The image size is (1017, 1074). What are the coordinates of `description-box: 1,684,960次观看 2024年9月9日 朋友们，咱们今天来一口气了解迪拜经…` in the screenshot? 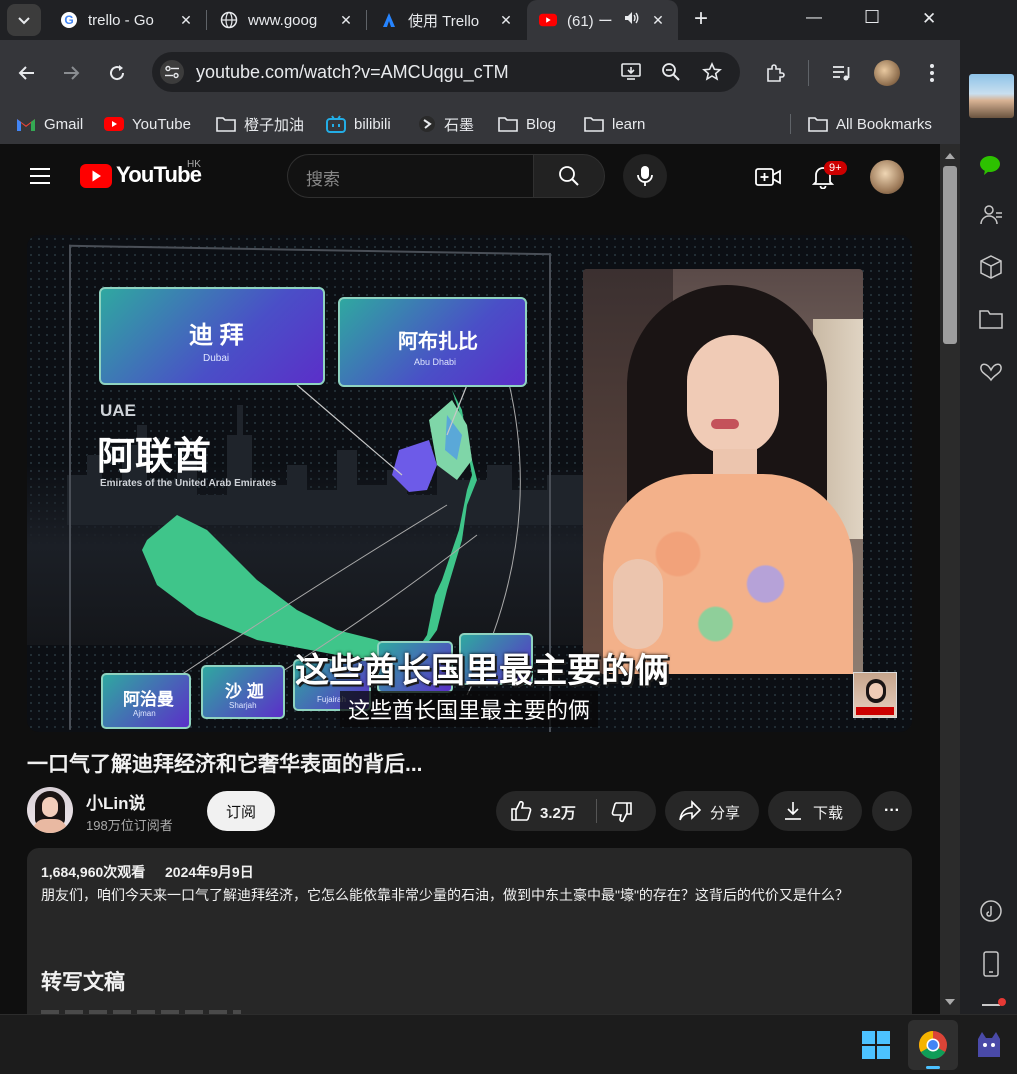 It's located at (469, 931).